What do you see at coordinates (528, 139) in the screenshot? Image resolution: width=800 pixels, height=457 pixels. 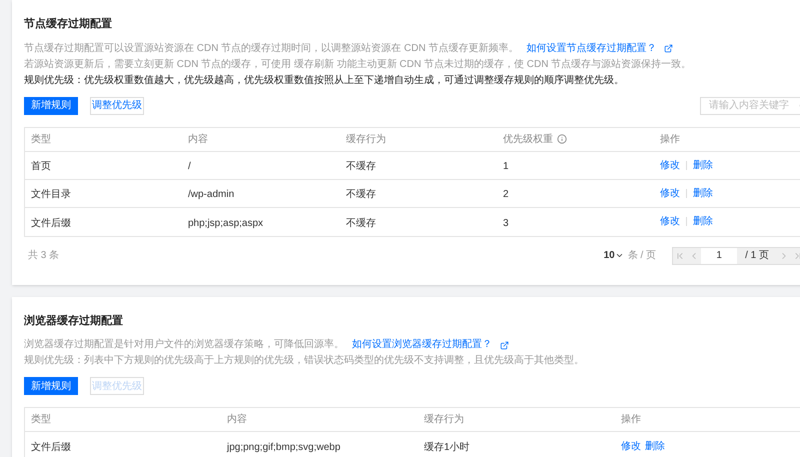 I see `column-header: 优先级权重` at bounding box center [528, 139].